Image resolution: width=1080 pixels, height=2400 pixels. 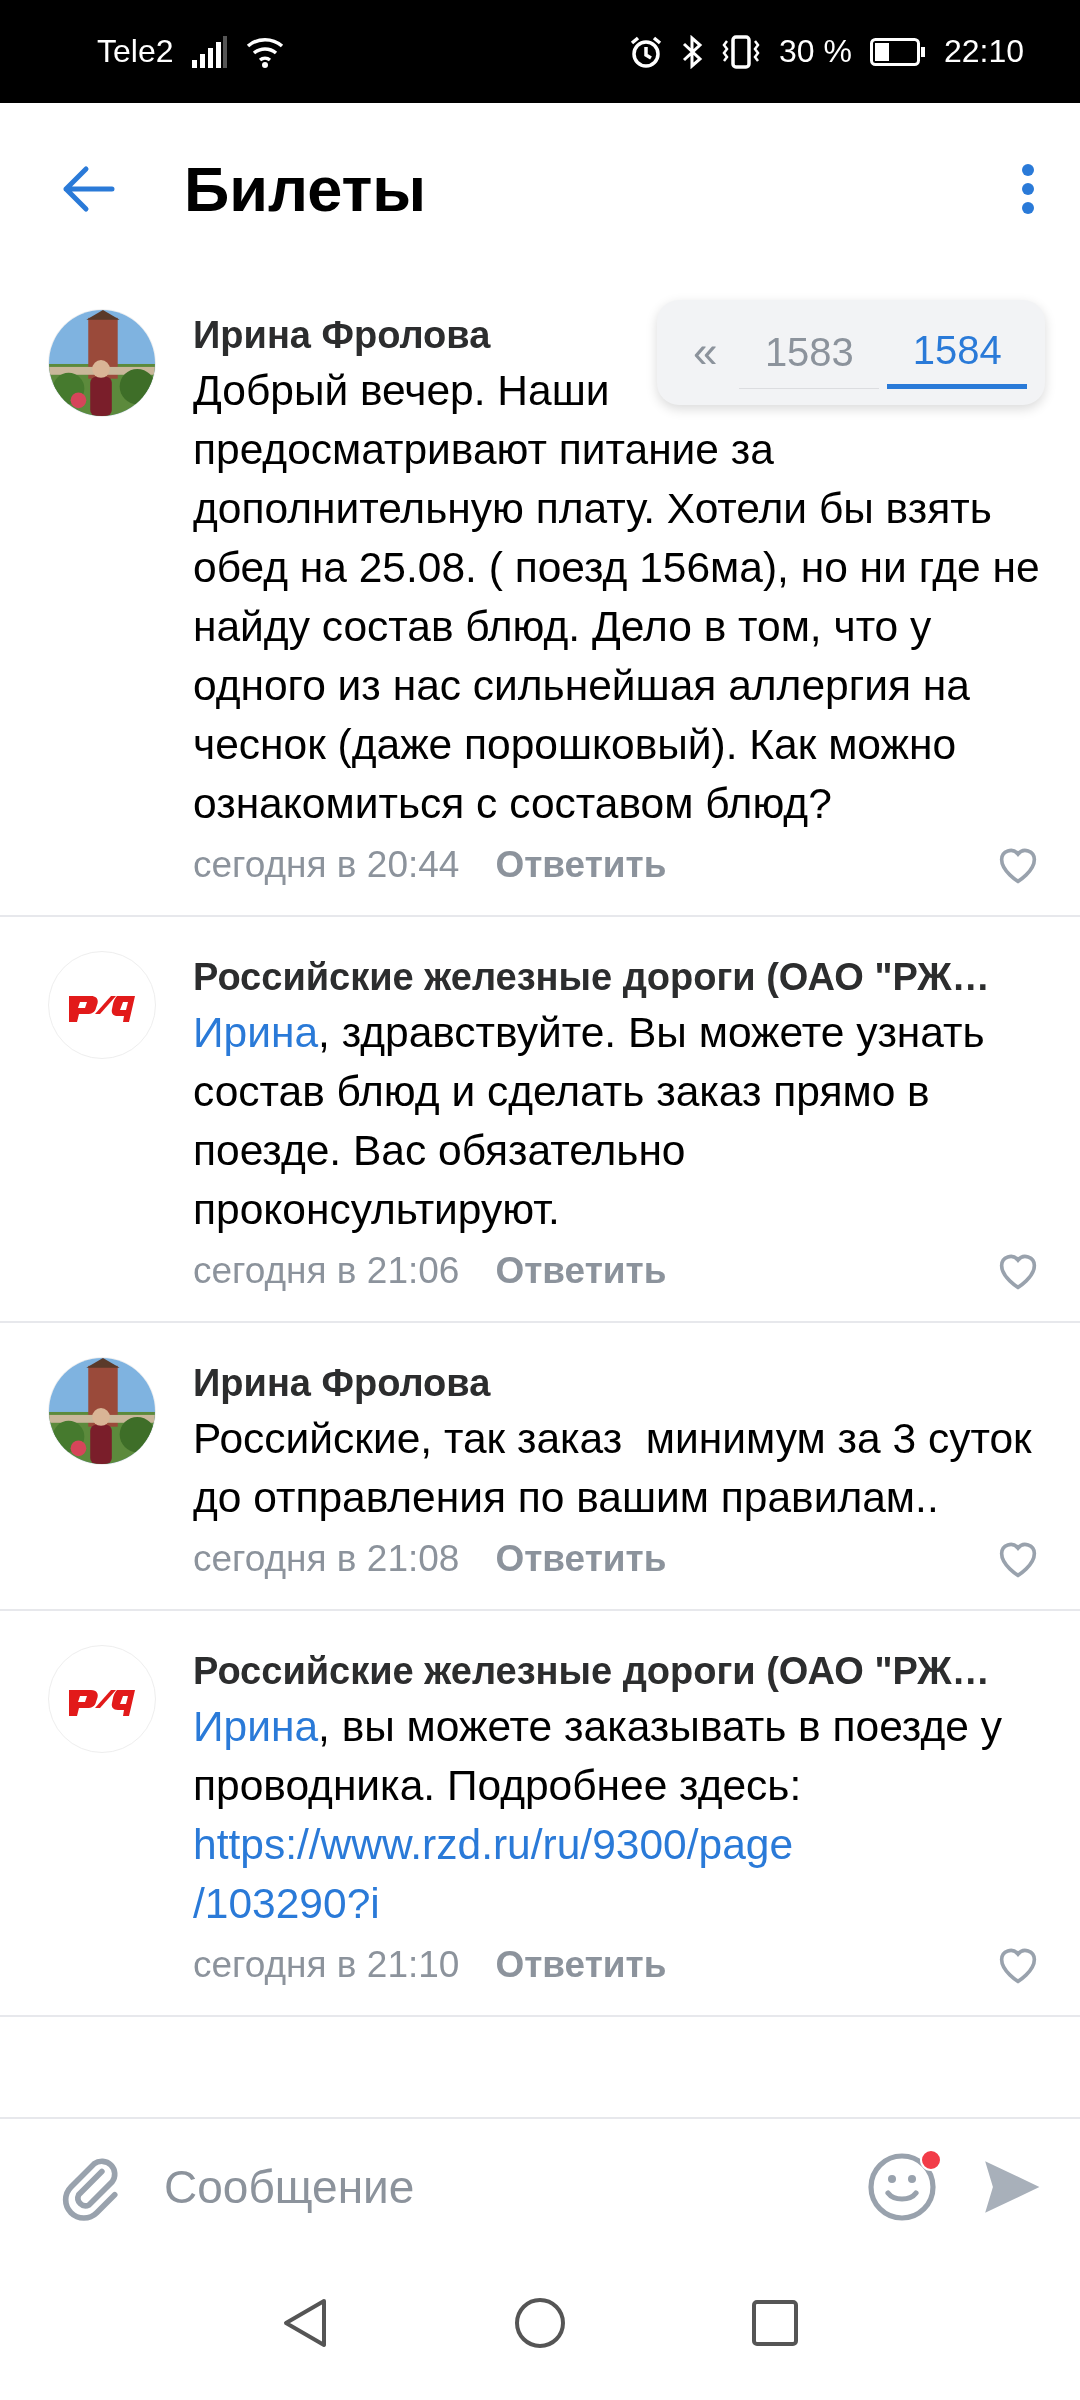 What do you see at coordinates (209, 51) in the screenshot?
I see `signal-icon` at bounding box center [209, 51].